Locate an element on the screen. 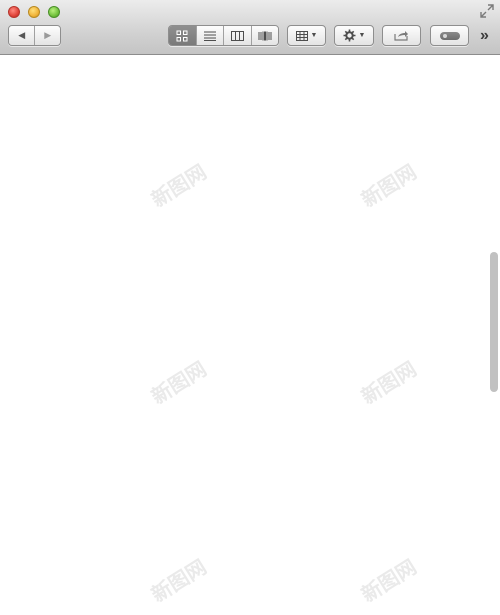  list-view-button is located at coordinates (209, 35).